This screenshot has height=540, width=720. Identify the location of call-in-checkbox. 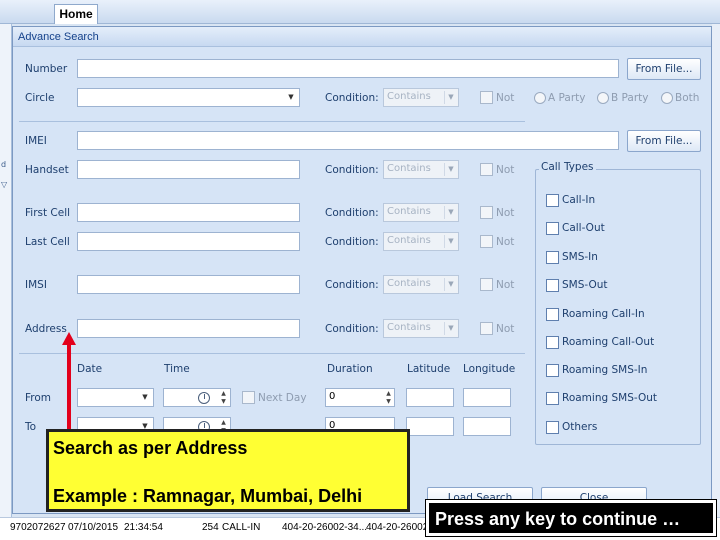
(552, 200).